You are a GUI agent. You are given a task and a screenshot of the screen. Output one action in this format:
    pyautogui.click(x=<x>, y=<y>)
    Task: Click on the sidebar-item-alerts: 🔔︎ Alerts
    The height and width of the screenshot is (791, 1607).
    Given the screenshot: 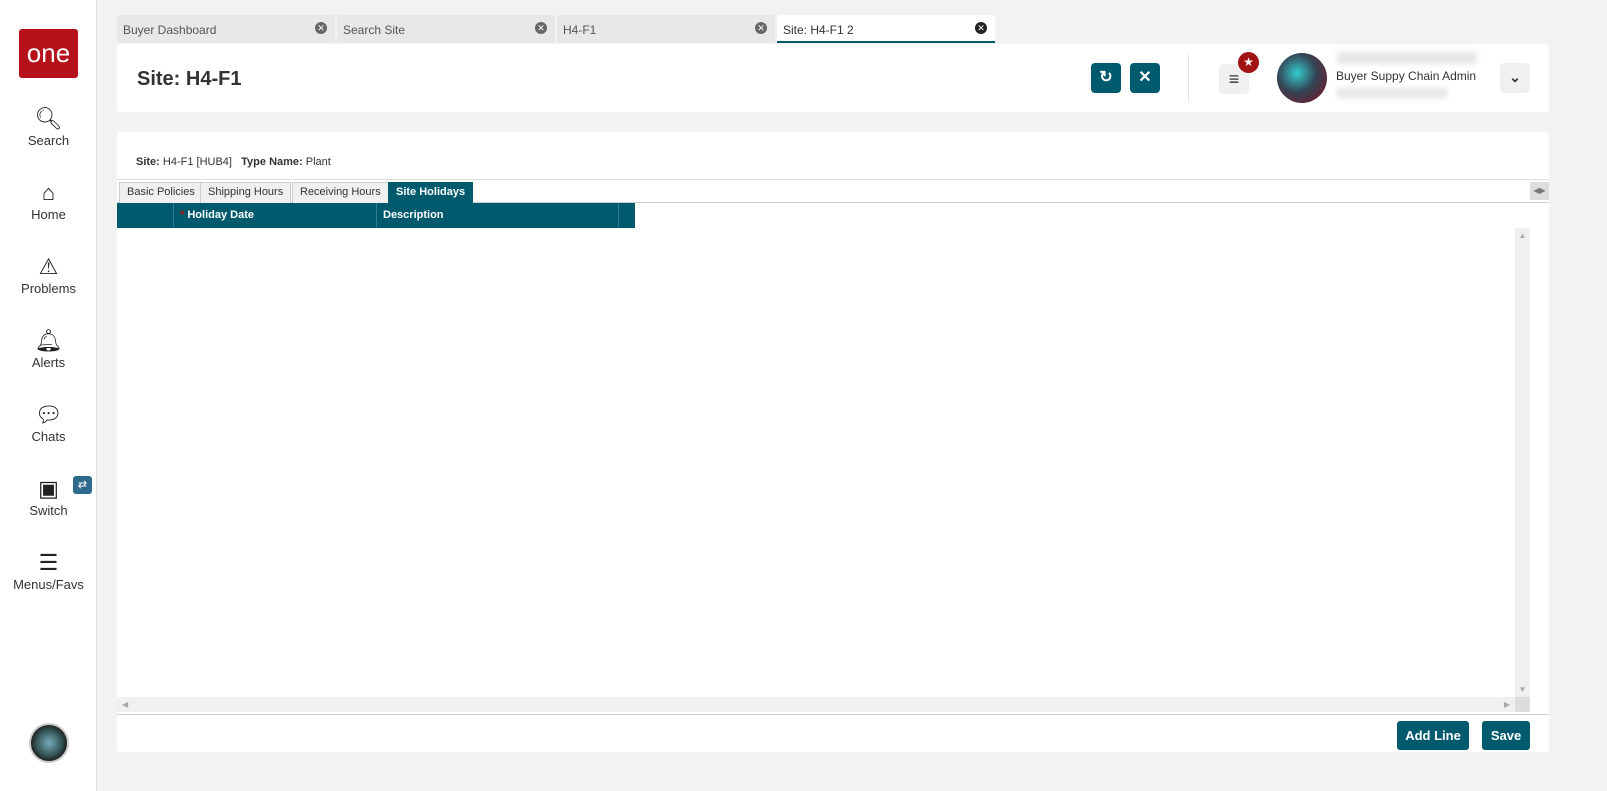 What is the action you would take?
    pyautogui.click(x=48, y=348)
    